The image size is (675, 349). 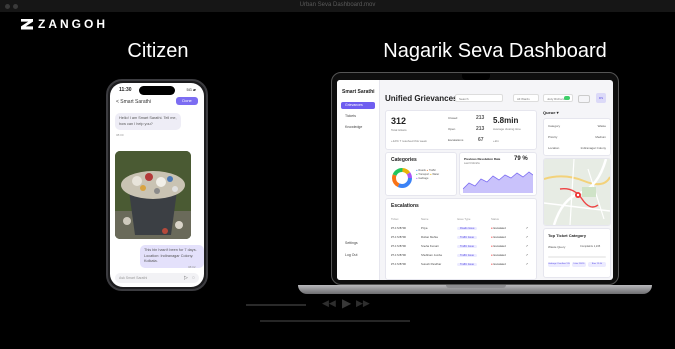 What do you see at coordinates (597, 264) in the screenshot?
I see `tag-bins: Bins 15.4k` at bounding box center [597, 264].